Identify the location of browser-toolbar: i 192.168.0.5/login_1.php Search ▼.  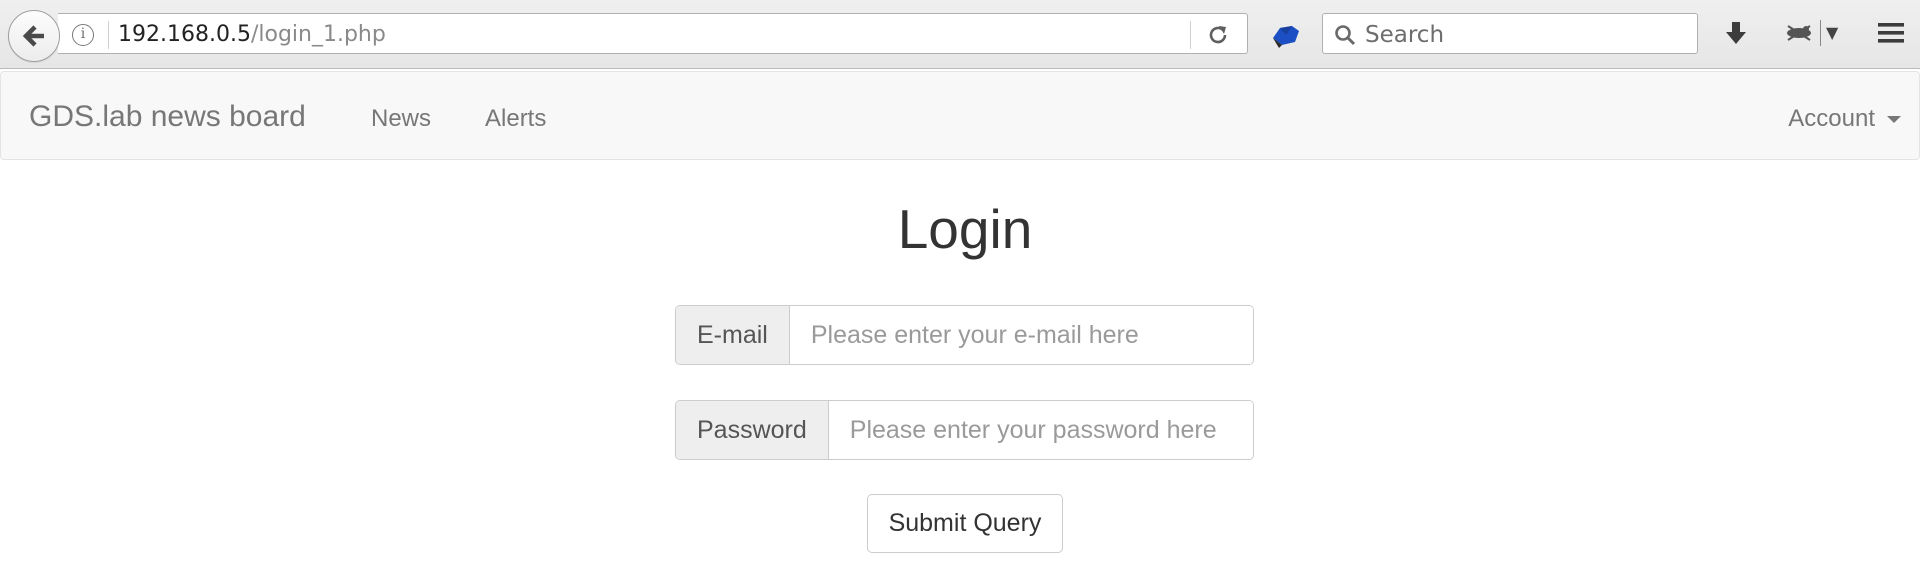
(960, 34).